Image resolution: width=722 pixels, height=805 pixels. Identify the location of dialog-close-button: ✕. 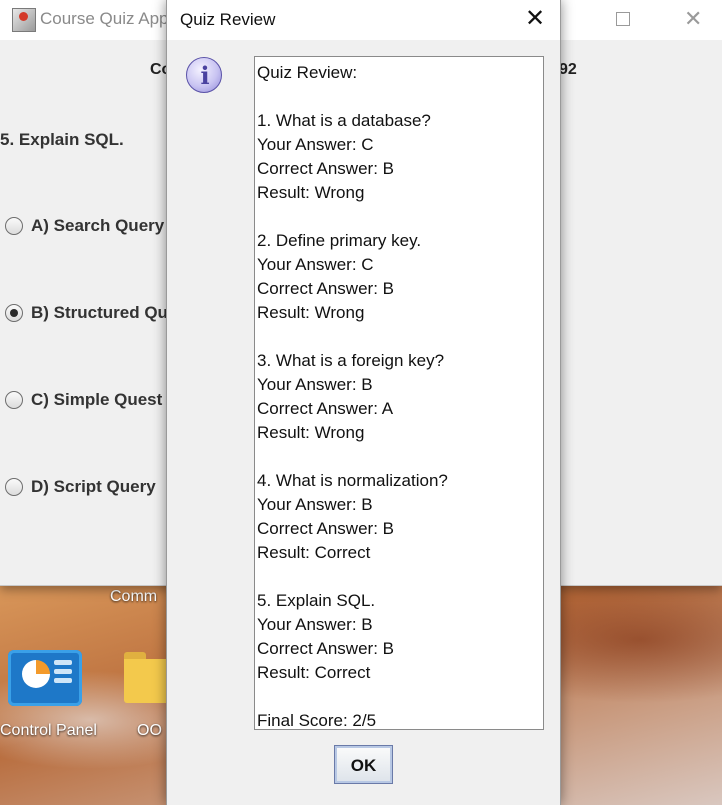
(535, 18).